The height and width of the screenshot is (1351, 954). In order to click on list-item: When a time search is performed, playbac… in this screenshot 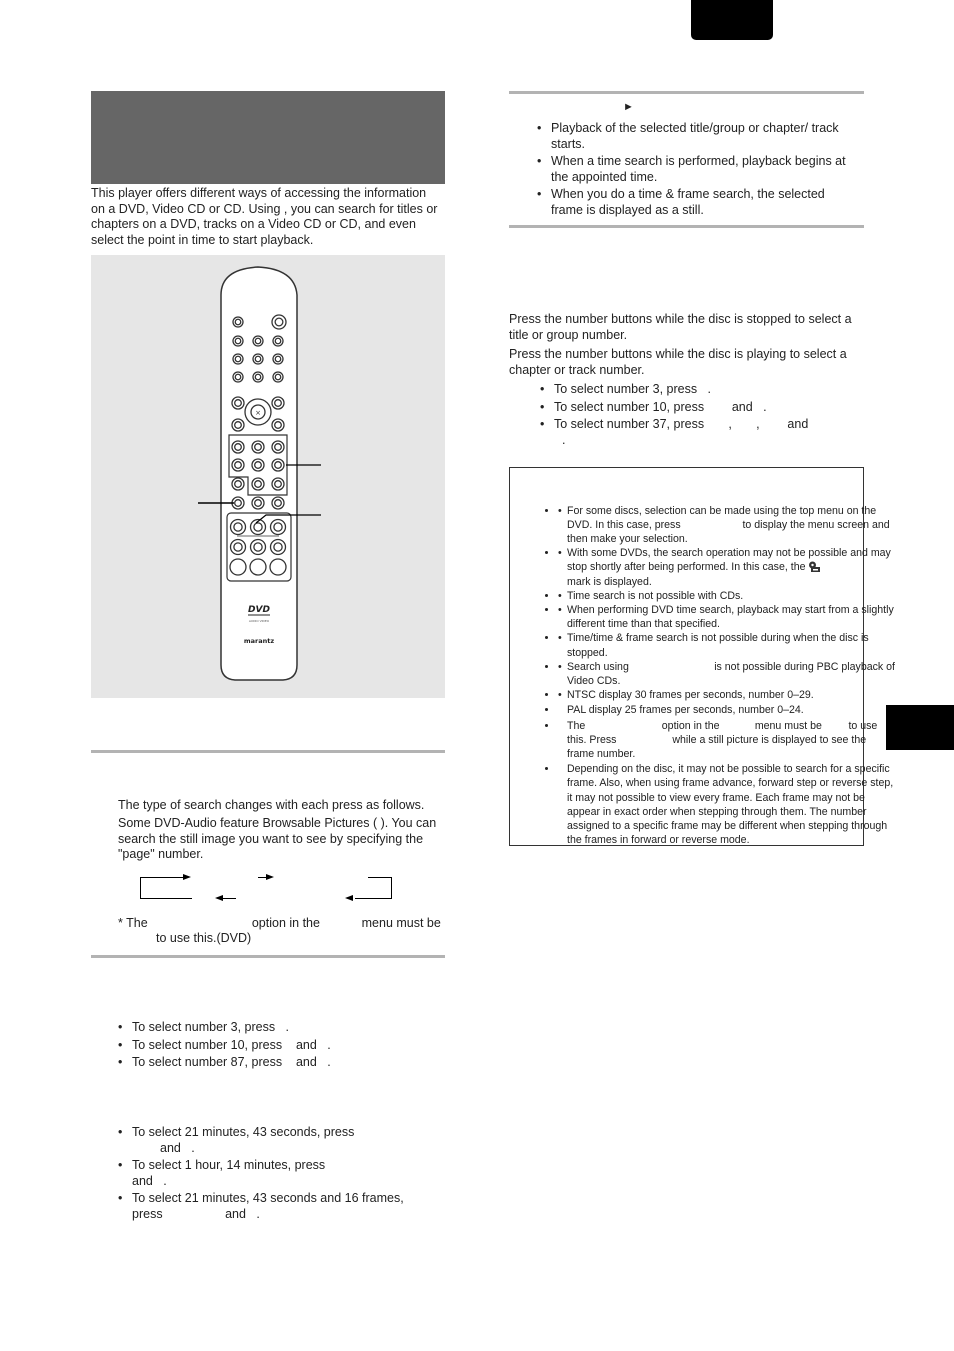, I will do `click(698, 169)`.